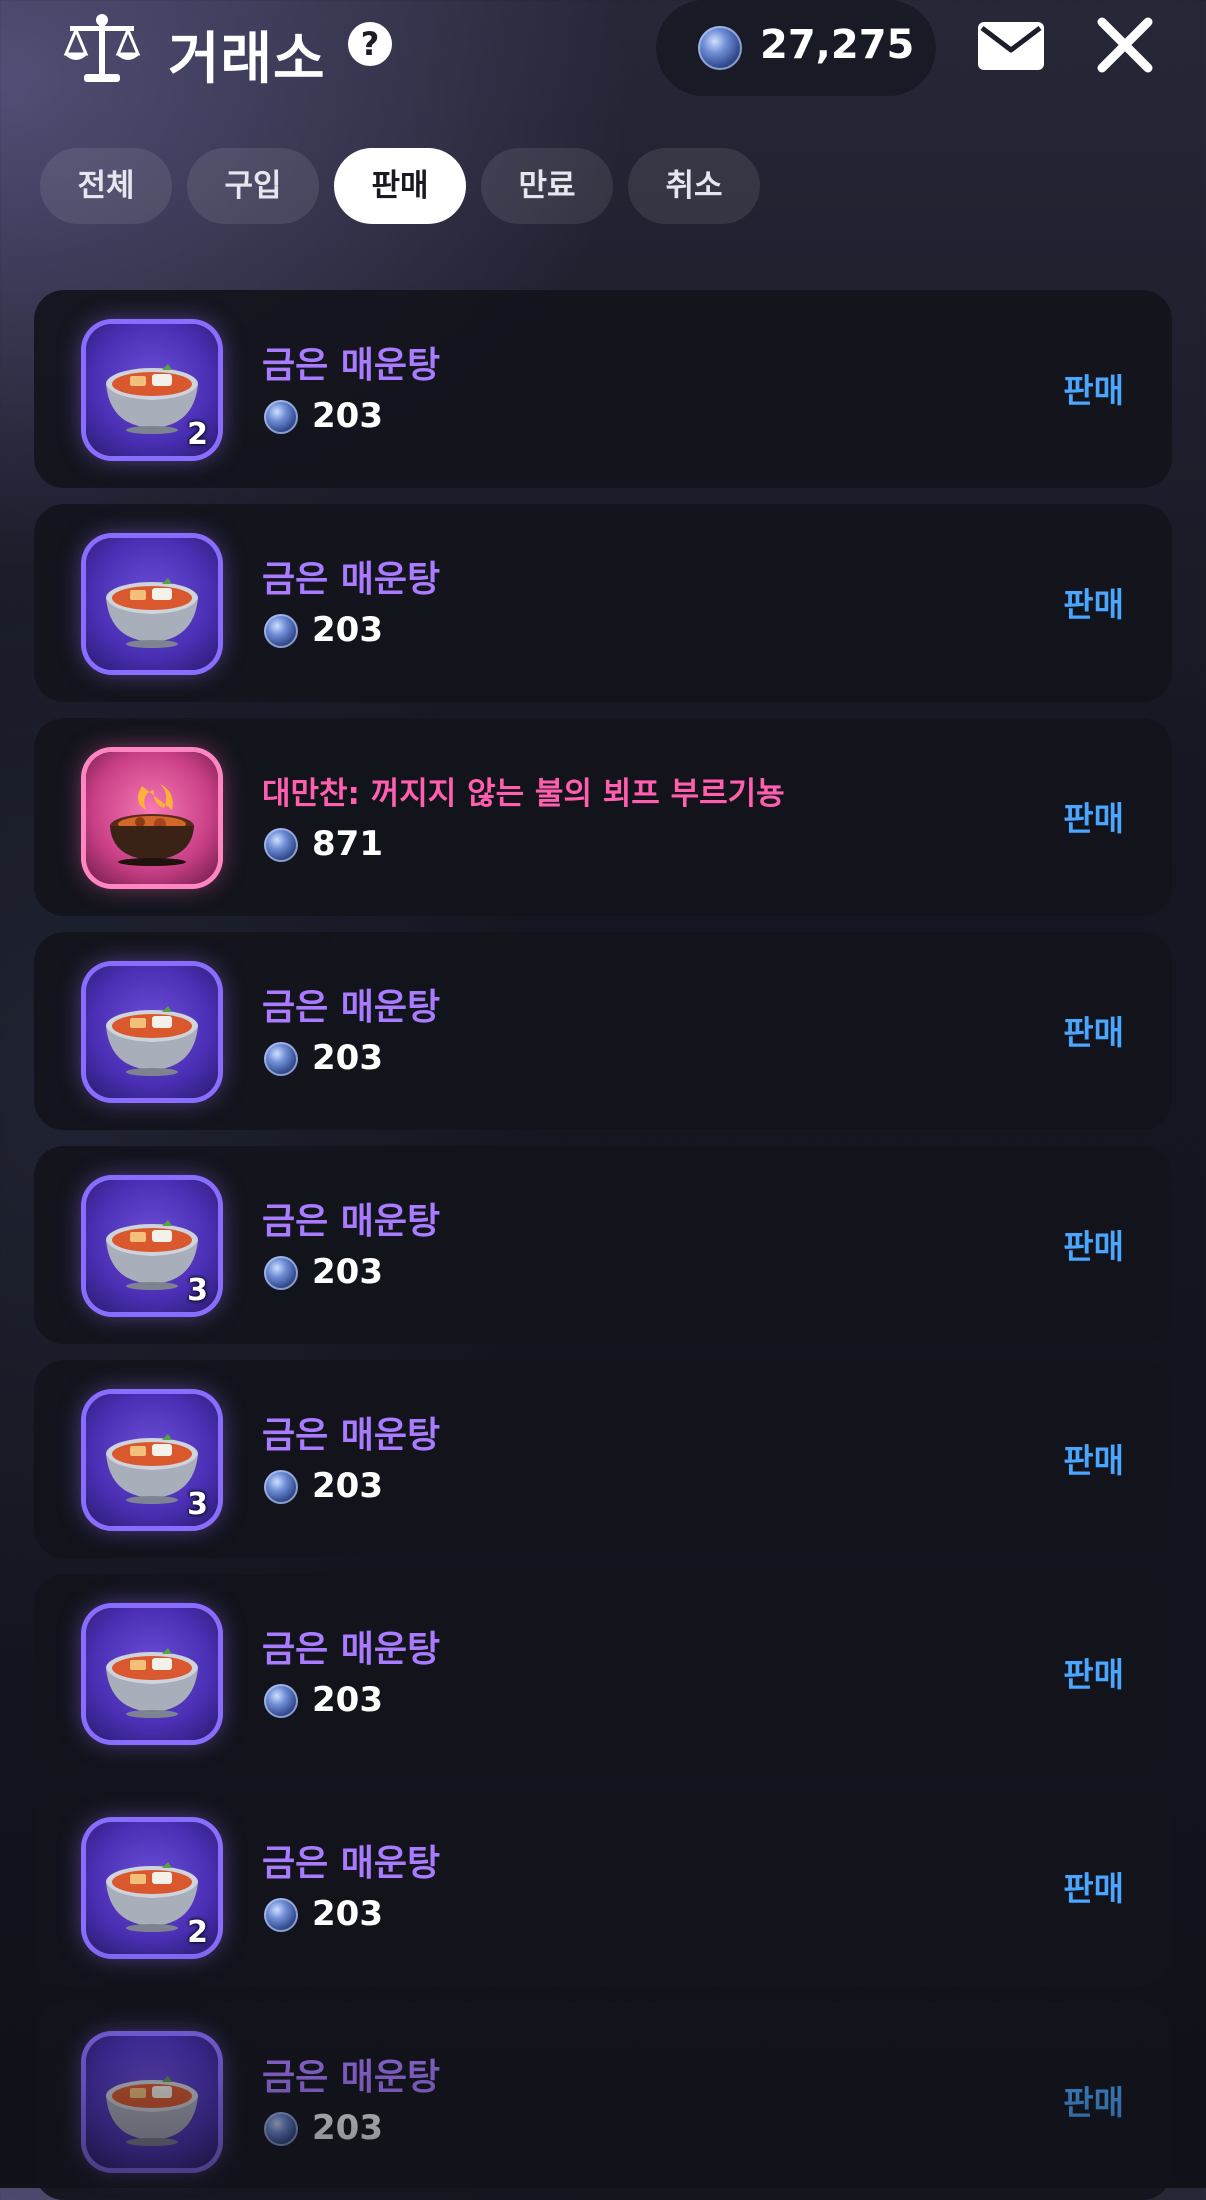 This screenshot has width=1206, height=2200. I want to click on page-title: 거래소, so click(247, 59).